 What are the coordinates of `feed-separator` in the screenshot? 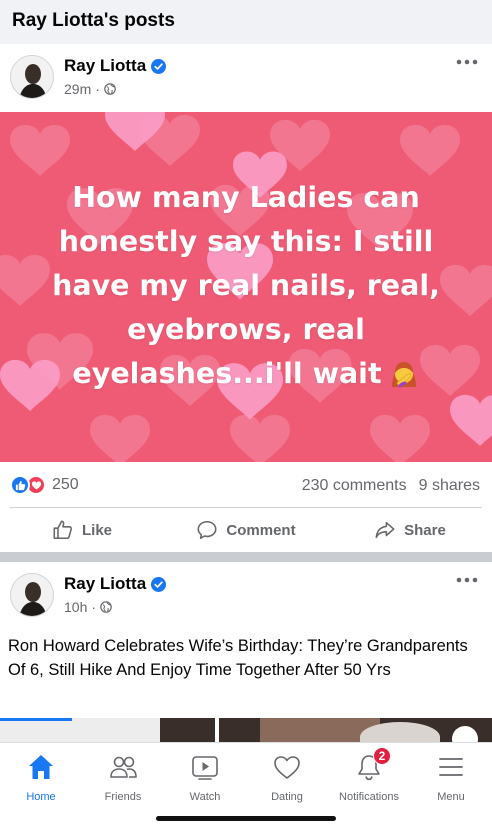 It's located at (246, 557).